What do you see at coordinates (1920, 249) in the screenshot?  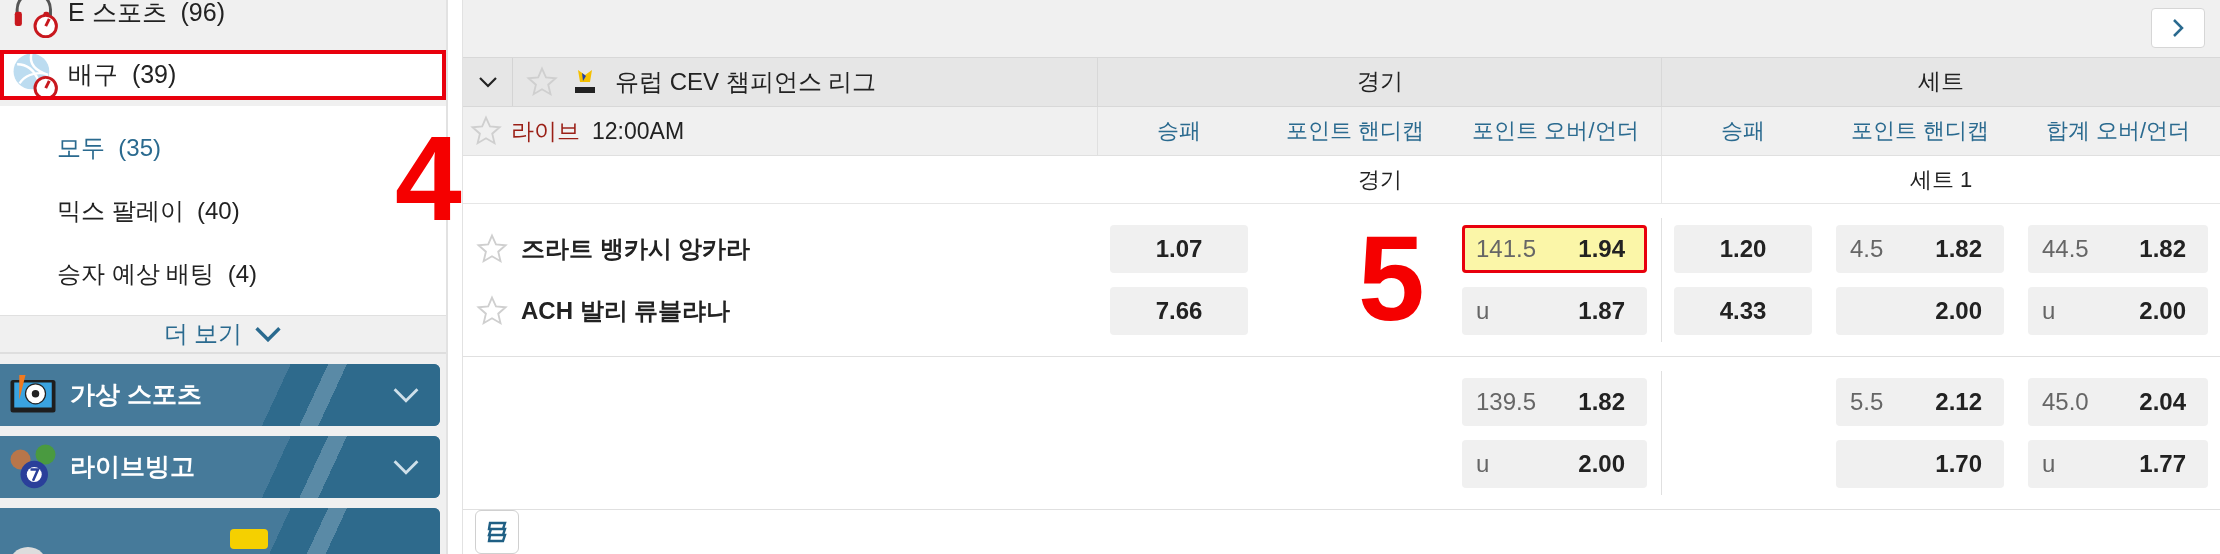 I see `odds-button: 4.5 1.82` at bounding box center [1920, 249].